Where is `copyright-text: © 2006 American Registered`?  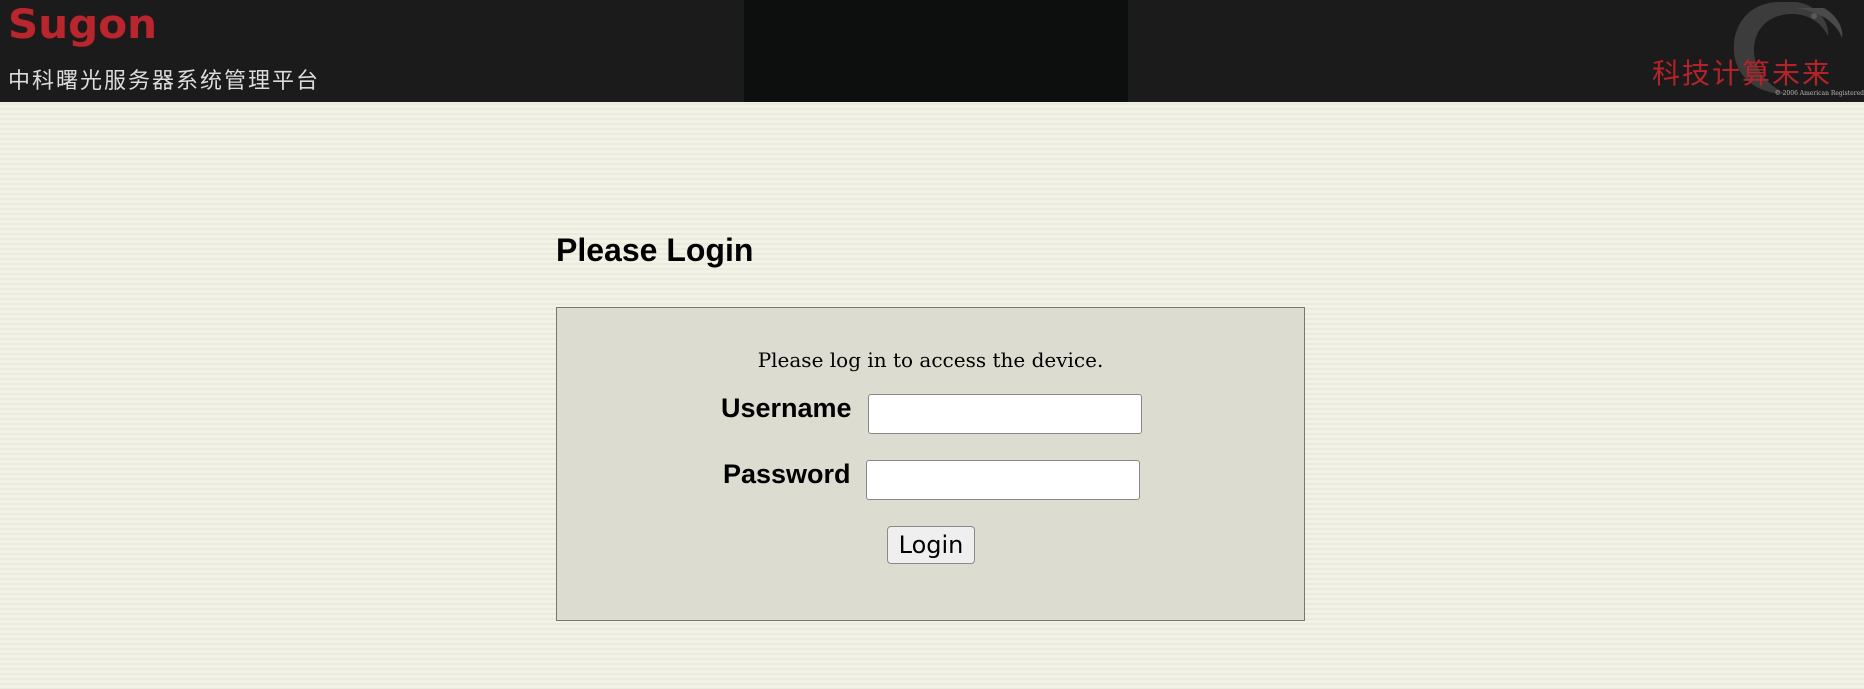 copyright-text: © 2006 American Registered is located at coordinates (1819, 93).